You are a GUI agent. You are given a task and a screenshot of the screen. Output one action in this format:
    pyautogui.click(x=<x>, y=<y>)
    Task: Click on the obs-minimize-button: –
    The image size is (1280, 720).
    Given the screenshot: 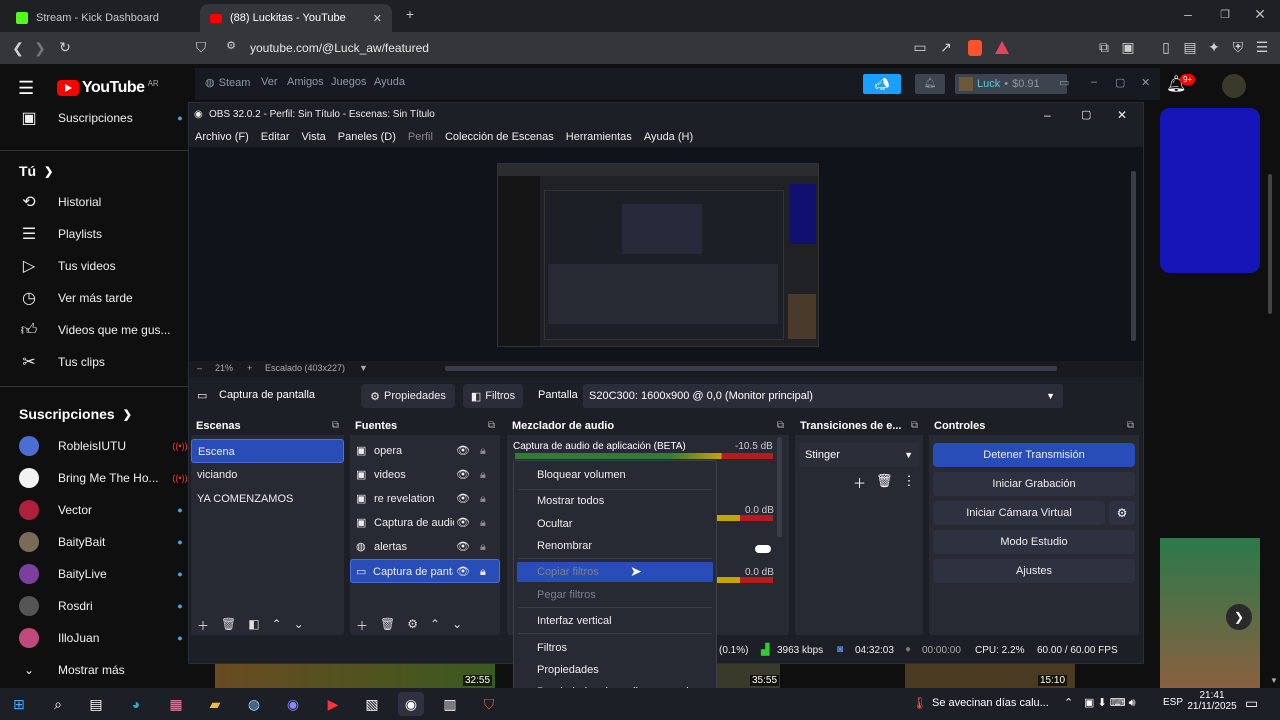 What is the action you would take?
    pyautogui.click(x=1047, y=115)
    